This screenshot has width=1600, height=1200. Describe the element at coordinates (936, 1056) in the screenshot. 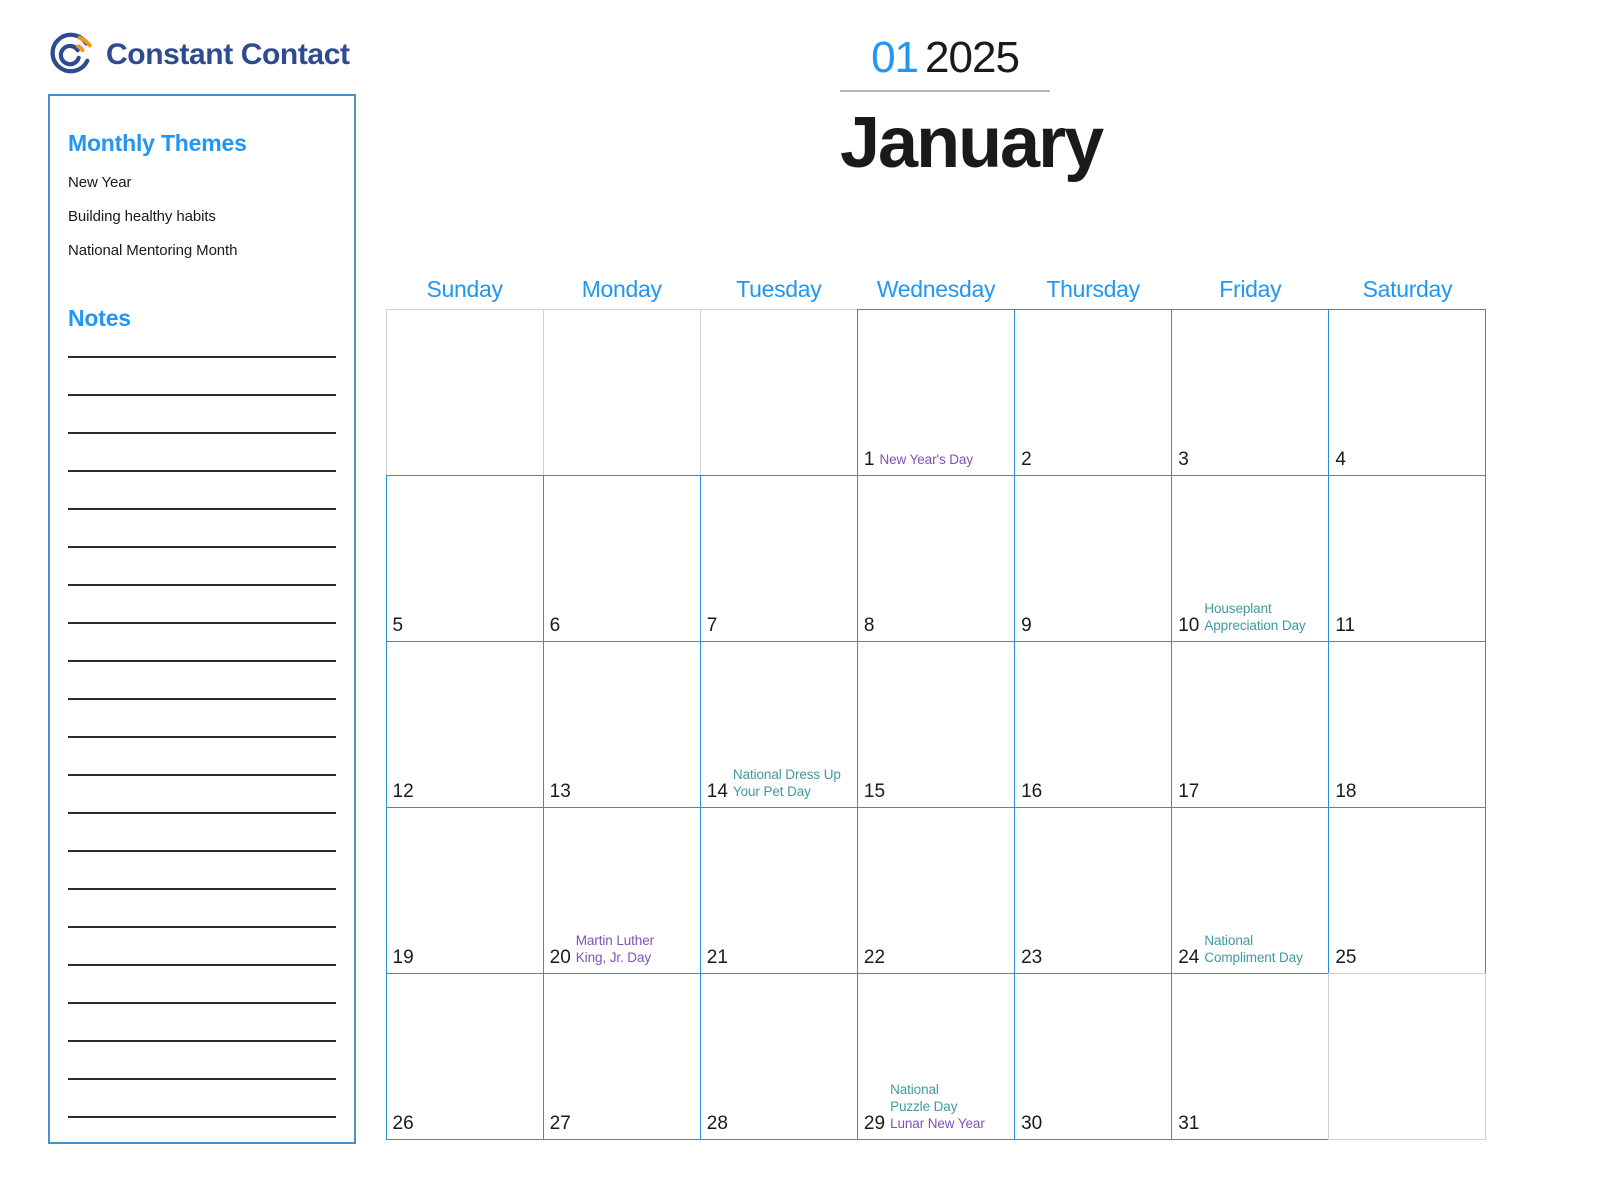

I see `day-cell-29: 29 National Puzzle Day Lunar New Year` at that location.